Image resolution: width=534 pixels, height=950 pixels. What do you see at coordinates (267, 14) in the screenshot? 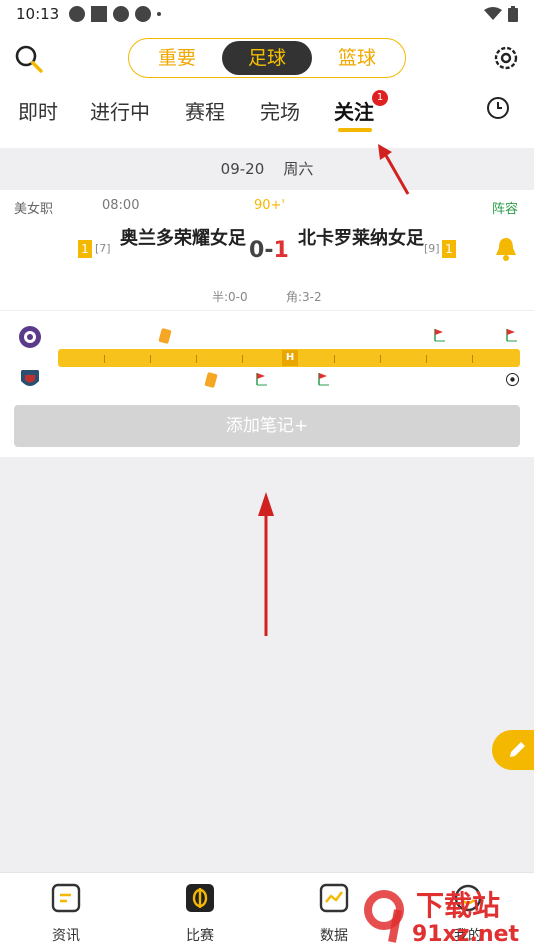
I see `status-bar: 10:13` at bounding box center [267, 14].